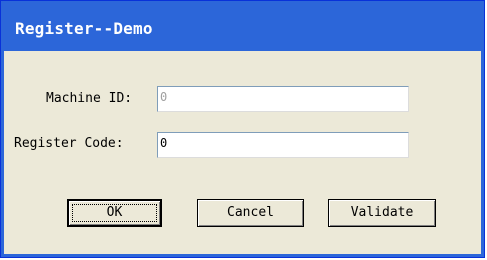  I want to click on validate-button: Validate, so click(382, 213).